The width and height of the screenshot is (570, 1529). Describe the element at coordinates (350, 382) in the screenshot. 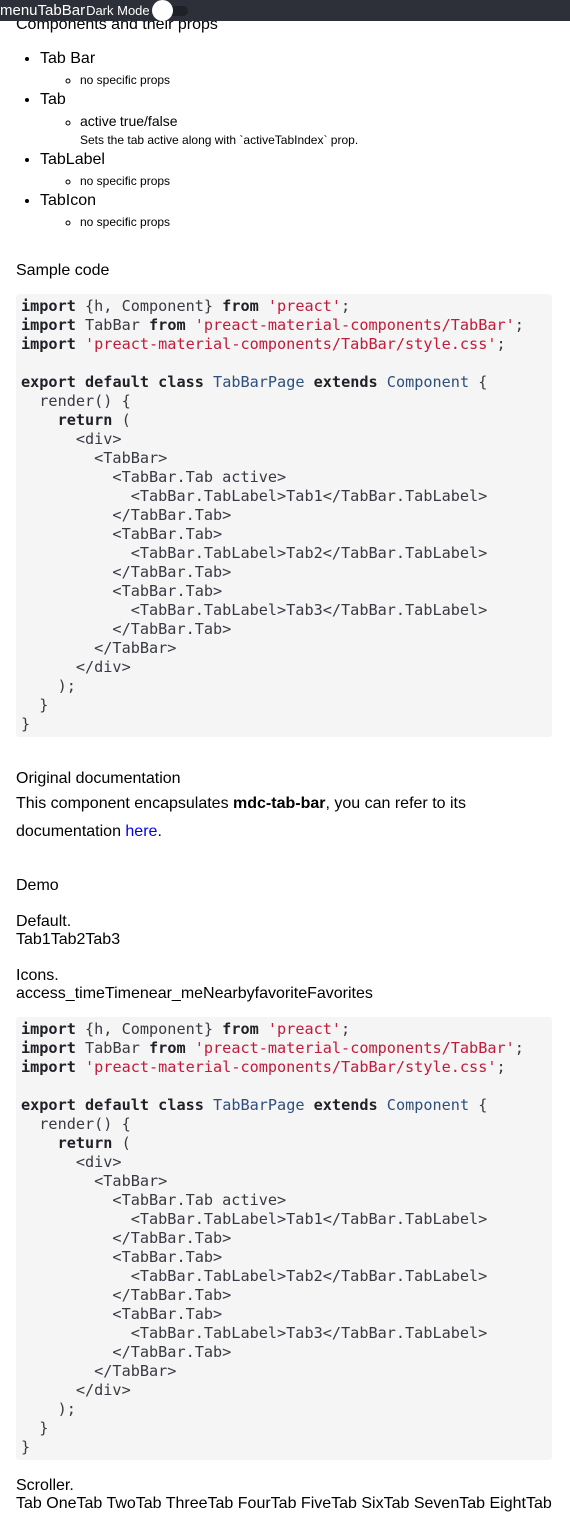

I see `code-token: extends` at that location.